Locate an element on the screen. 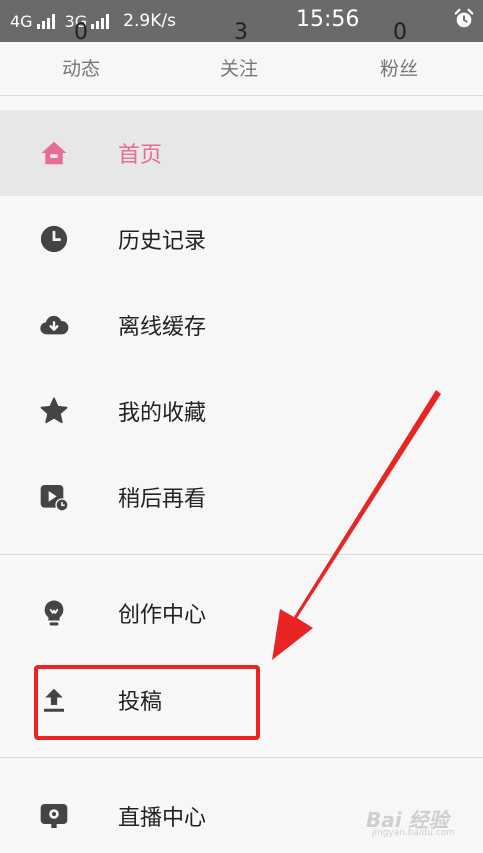 This screenshot has height=853, width=483. cloud-download-icon is located at coordinates (54, 325).